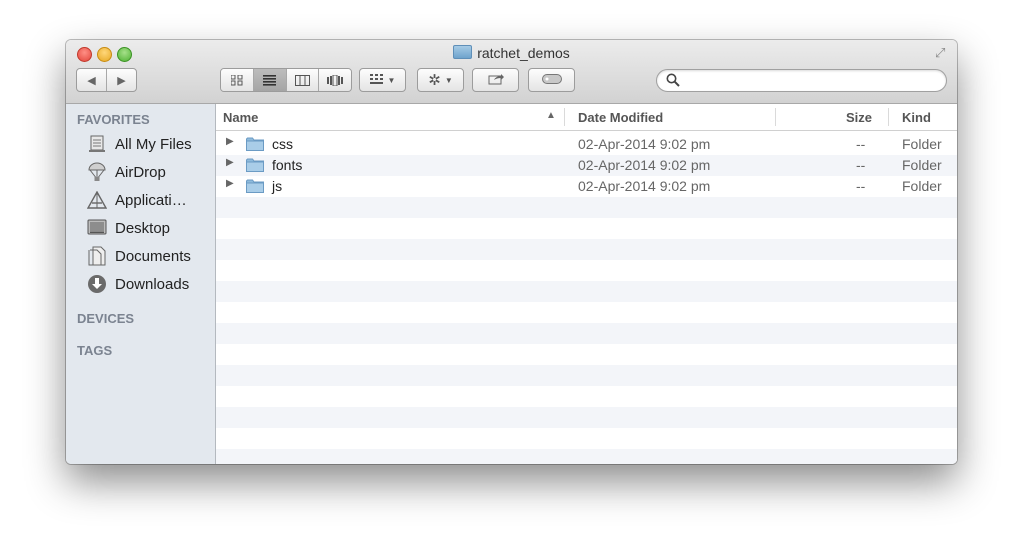  I want to click on sort-ascending-icon: ▲, so click(551, 115).